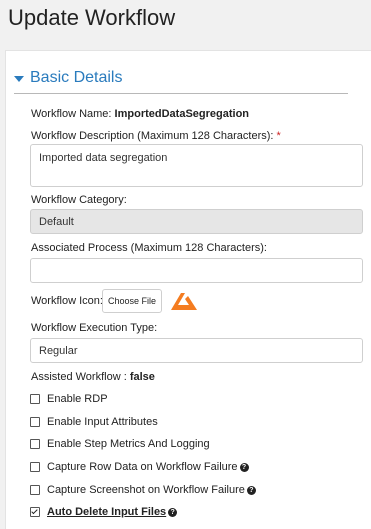  I want to click on assisted-workflow-row: Assisted Workflow : false, so click(93, 377).